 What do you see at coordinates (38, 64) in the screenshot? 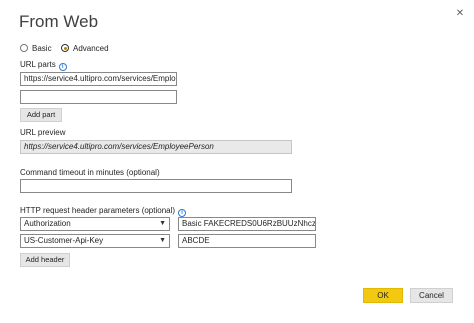
I see `url-parts-label-text: URL parts` at bounding box center [38, 64].